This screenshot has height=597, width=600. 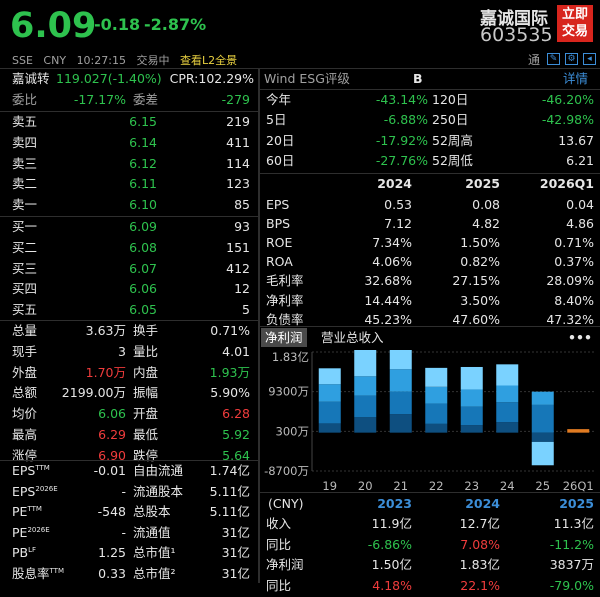 What do you see at coordinates (109, 470) in the screenshot?
I see `fund-value: -0.01` at bounding box center [109, 470].